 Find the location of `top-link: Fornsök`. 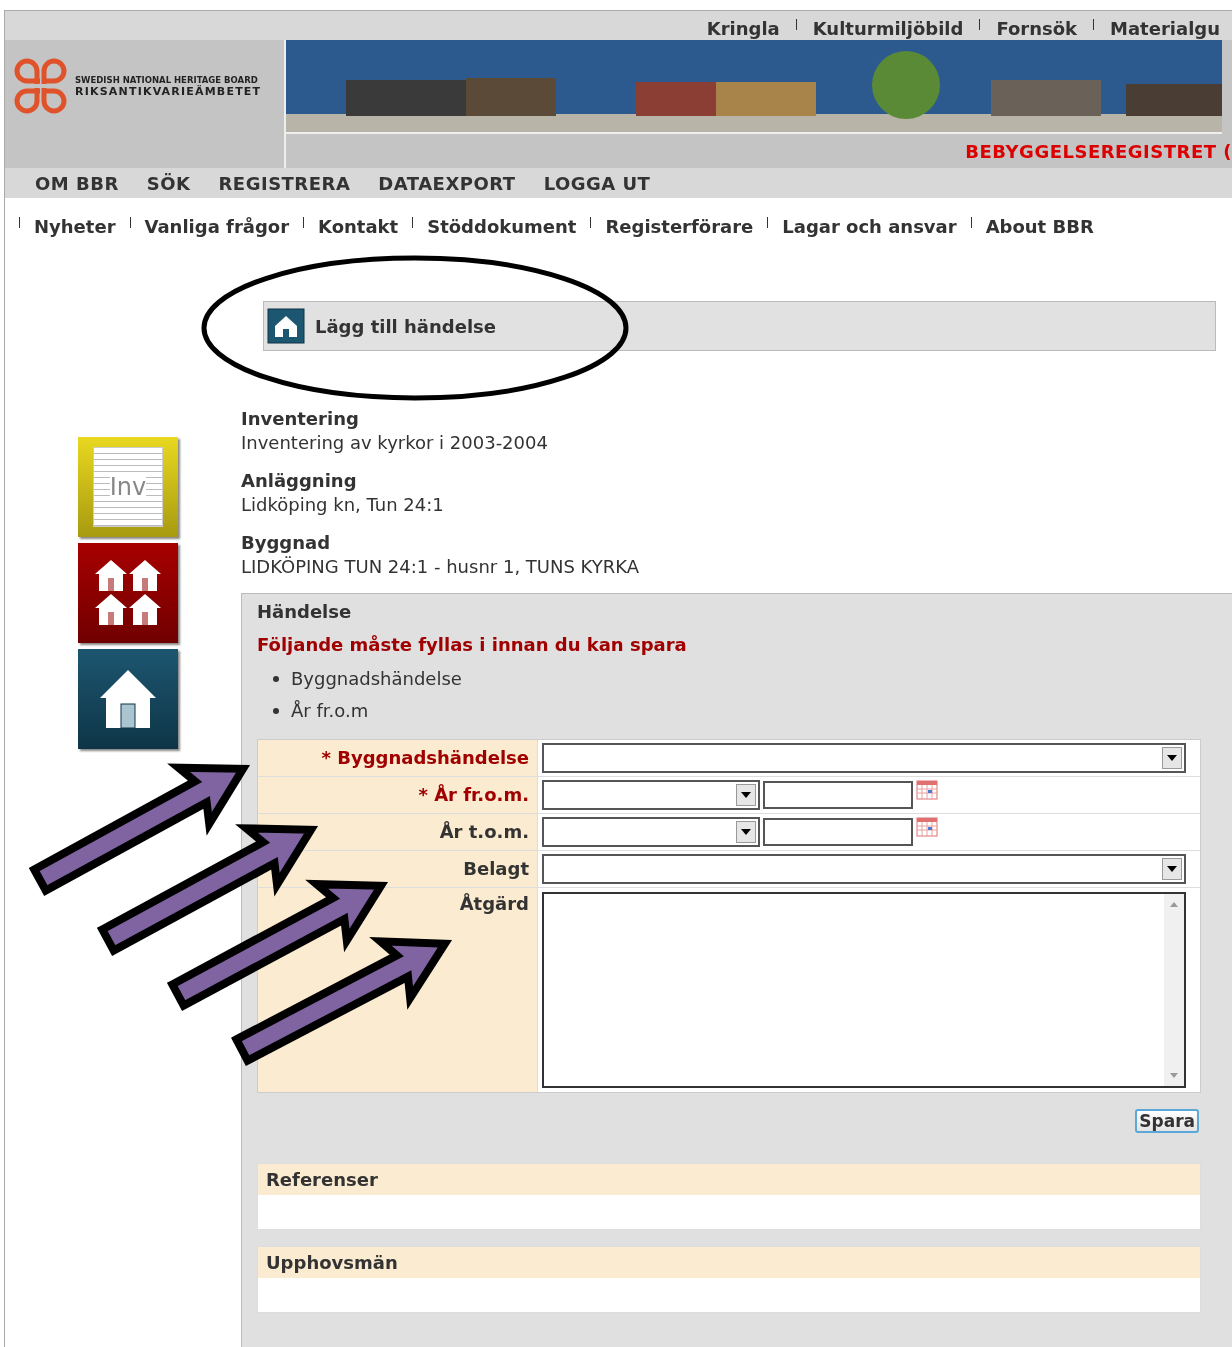

top-link: Fornsök is located at coordinates (1037, 29).